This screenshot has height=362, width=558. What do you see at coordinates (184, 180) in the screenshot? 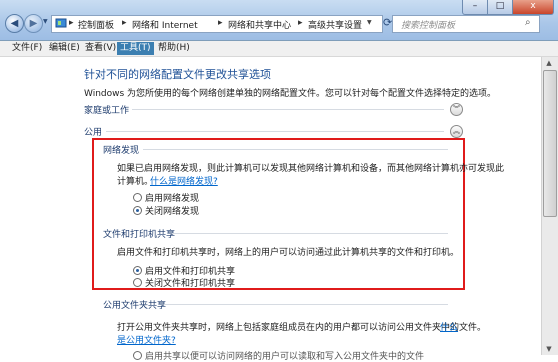
I see `network-discovery-help-link: 什么是网络发现?` at bounding box center [184, 180].